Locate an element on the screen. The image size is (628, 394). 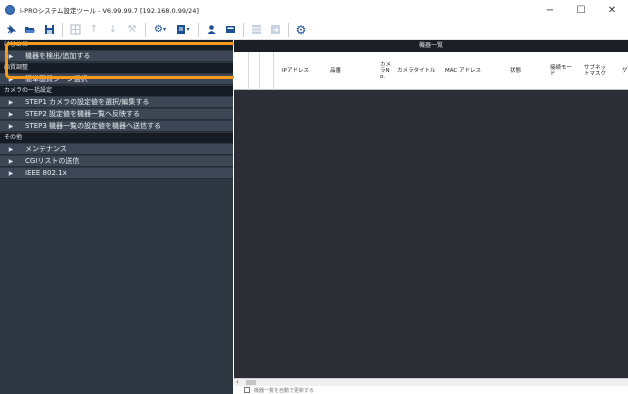
menu-item-step2: ▶ STEP2 設定値を機器一覧へ反映する is located at coordinates (116, 114).